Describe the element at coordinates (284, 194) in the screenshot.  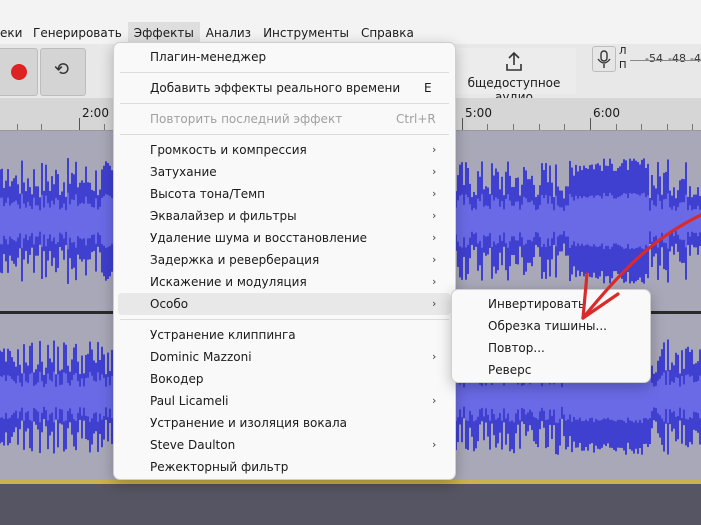
I see `menu-item-pitch-tempo: Высота тона/Темп ›` at that location.